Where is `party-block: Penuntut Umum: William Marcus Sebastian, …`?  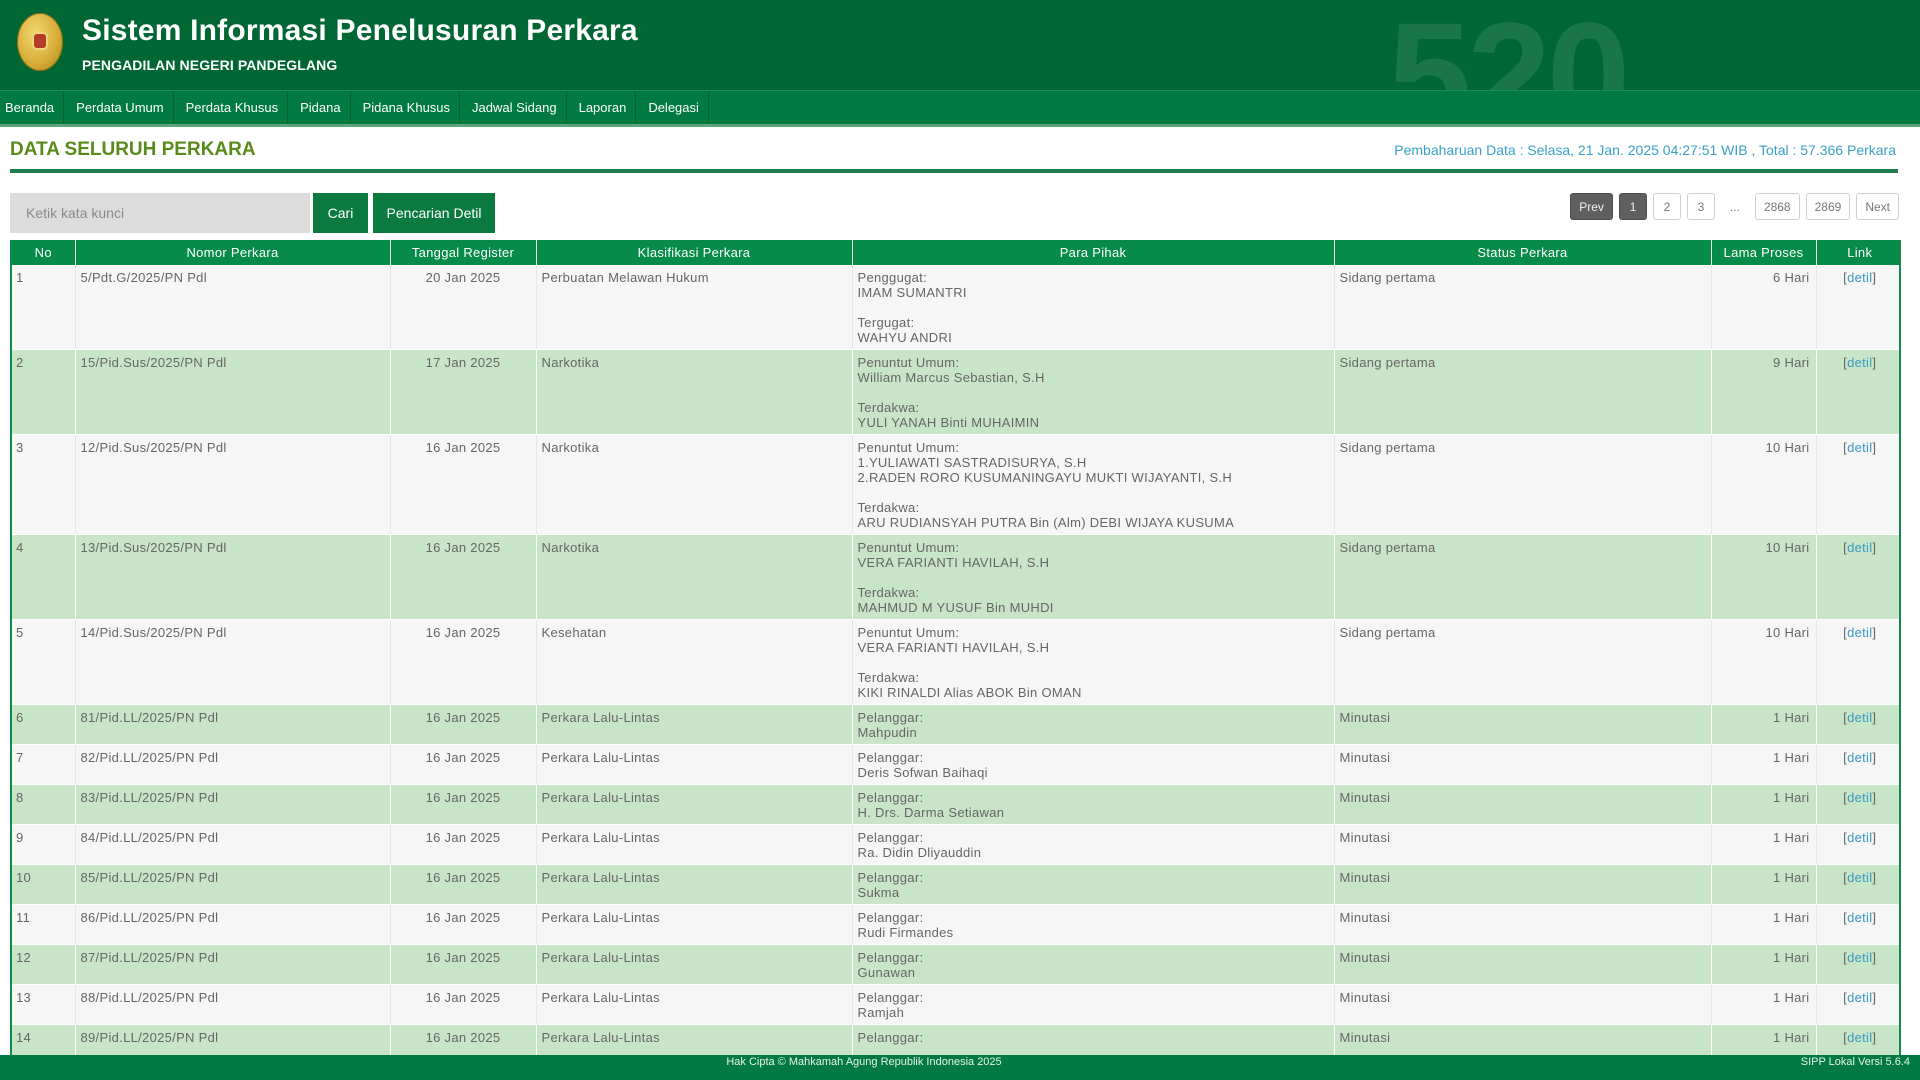 party-block: Penuntut Umum: William Marcus Sebastian, … is located at coordinates (1093, 370).